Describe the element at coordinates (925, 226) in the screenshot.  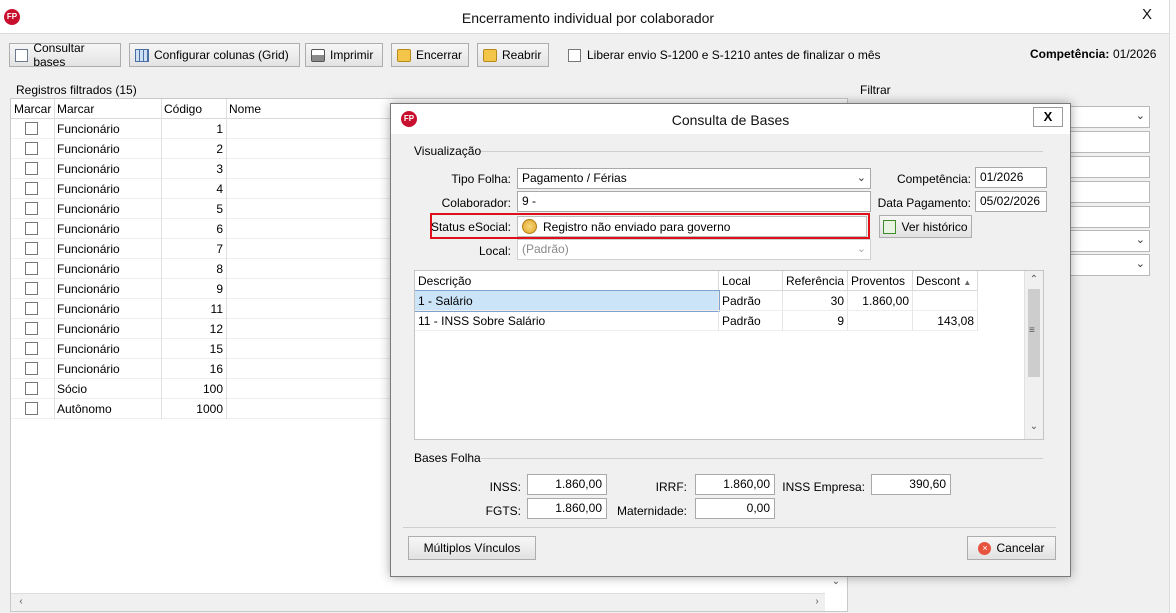
I see `ver-historico-button: Ver histórico` at that location.